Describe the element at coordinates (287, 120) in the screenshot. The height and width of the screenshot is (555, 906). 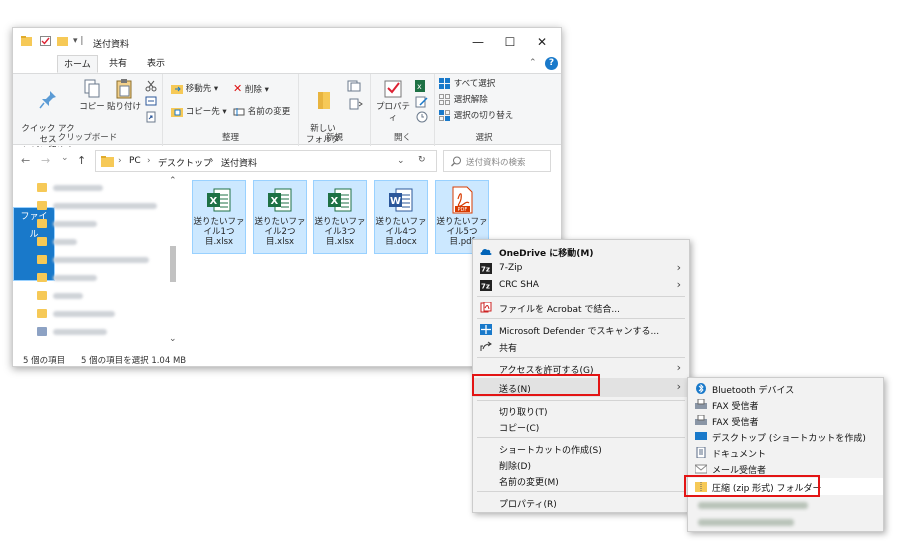
I see `ribbon-home: クイック アクセス にピン留めする コピー 貼り付け クリップボード 移動先 ▾` at that location.